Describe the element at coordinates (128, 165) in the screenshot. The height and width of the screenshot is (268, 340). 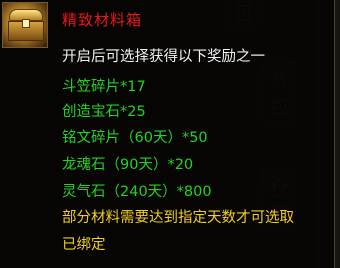
I see `reward-option: 龙魂石（90天）*20` at that location.